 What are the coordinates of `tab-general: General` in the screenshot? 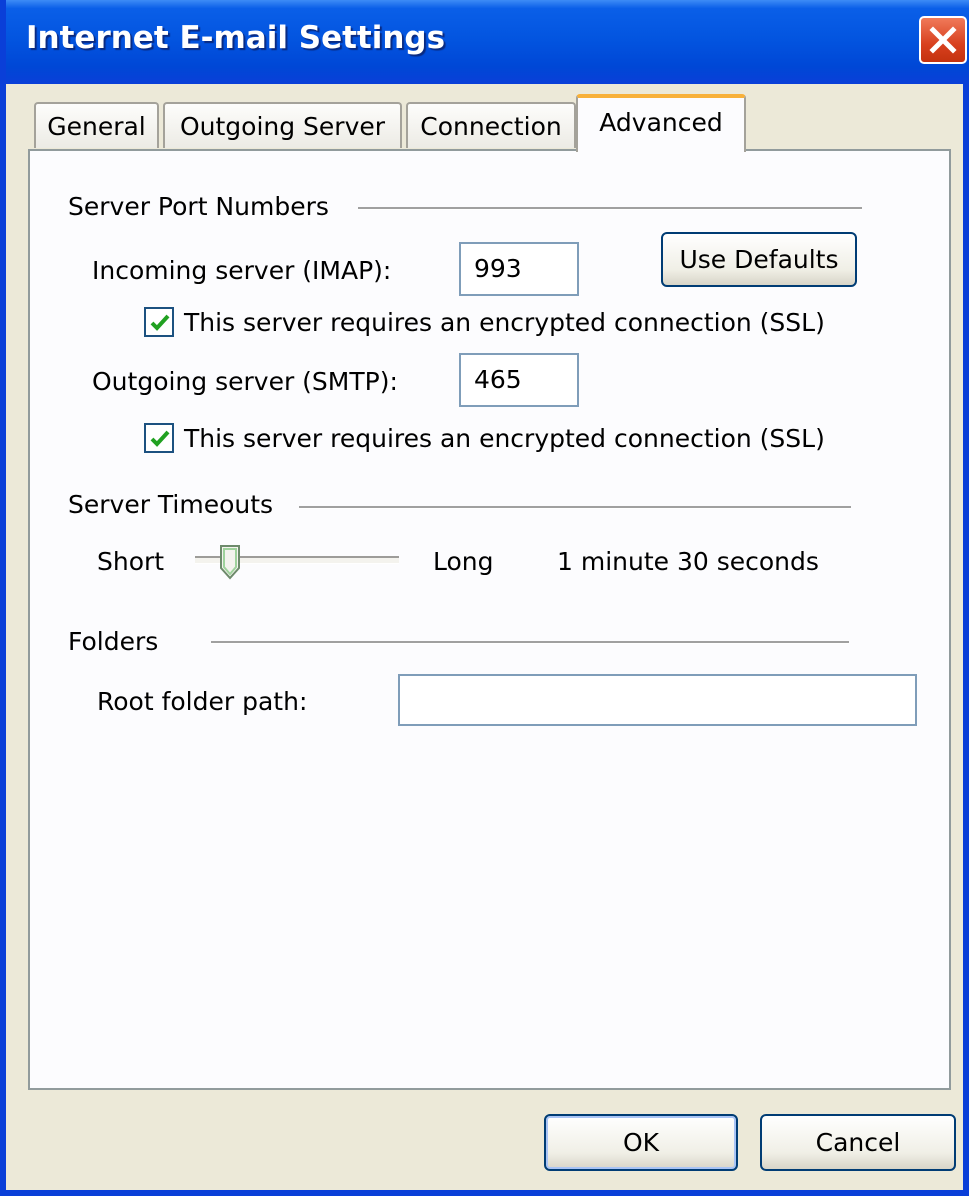 It's located at (96, 125).